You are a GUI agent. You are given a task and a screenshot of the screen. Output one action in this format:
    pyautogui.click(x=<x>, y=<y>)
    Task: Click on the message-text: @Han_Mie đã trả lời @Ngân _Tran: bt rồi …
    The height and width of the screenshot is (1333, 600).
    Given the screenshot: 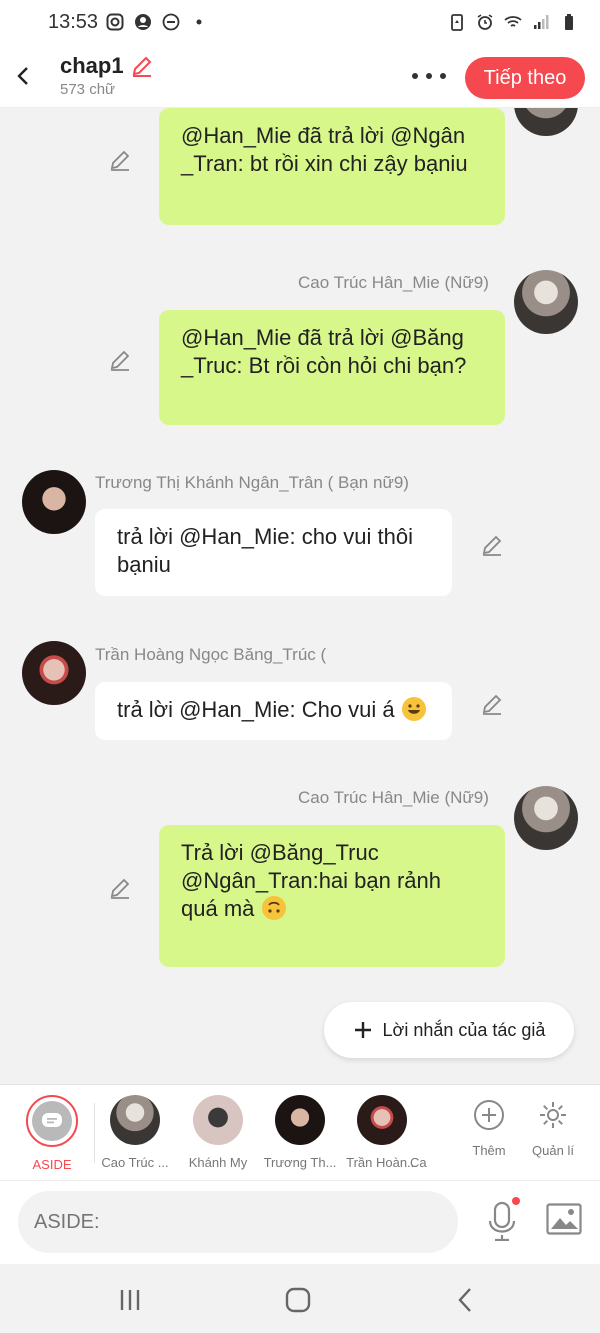 What is the action you would take?
    pyautogui.click(x=324, y=149)
    